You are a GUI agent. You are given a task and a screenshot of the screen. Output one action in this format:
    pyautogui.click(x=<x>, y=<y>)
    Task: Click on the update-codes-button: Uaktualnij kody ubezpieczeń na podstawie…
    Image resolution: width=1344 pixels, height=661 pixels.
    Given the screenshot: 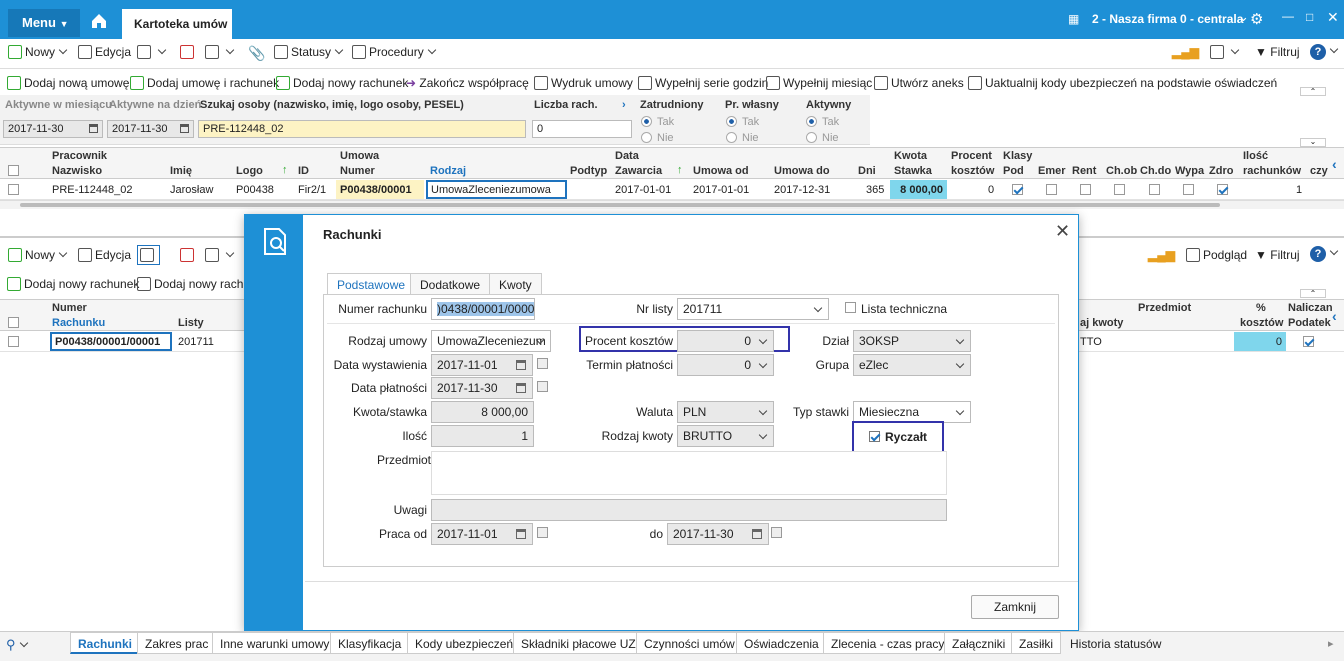 What is the action you would take?
    pyautogui.click(x=1122, y=83)
    